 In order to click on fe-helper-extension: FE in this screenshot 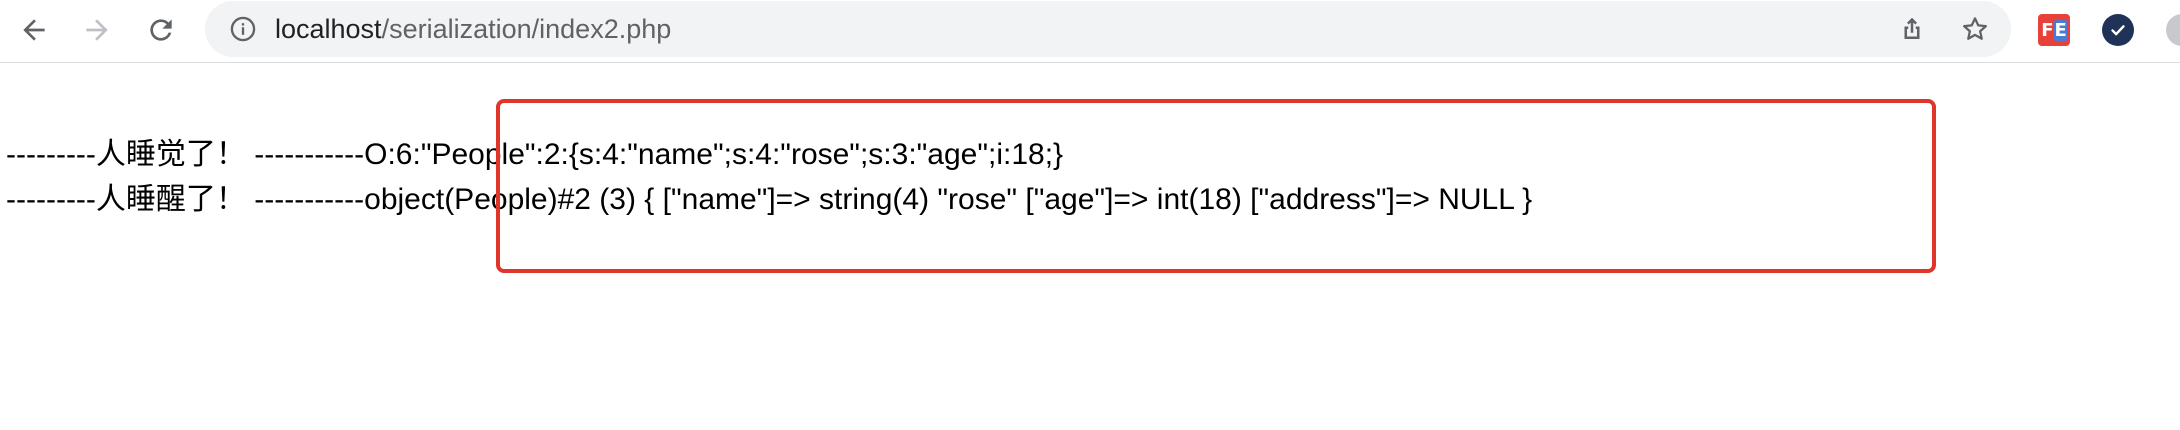, I will do `click(2054, 30)`.